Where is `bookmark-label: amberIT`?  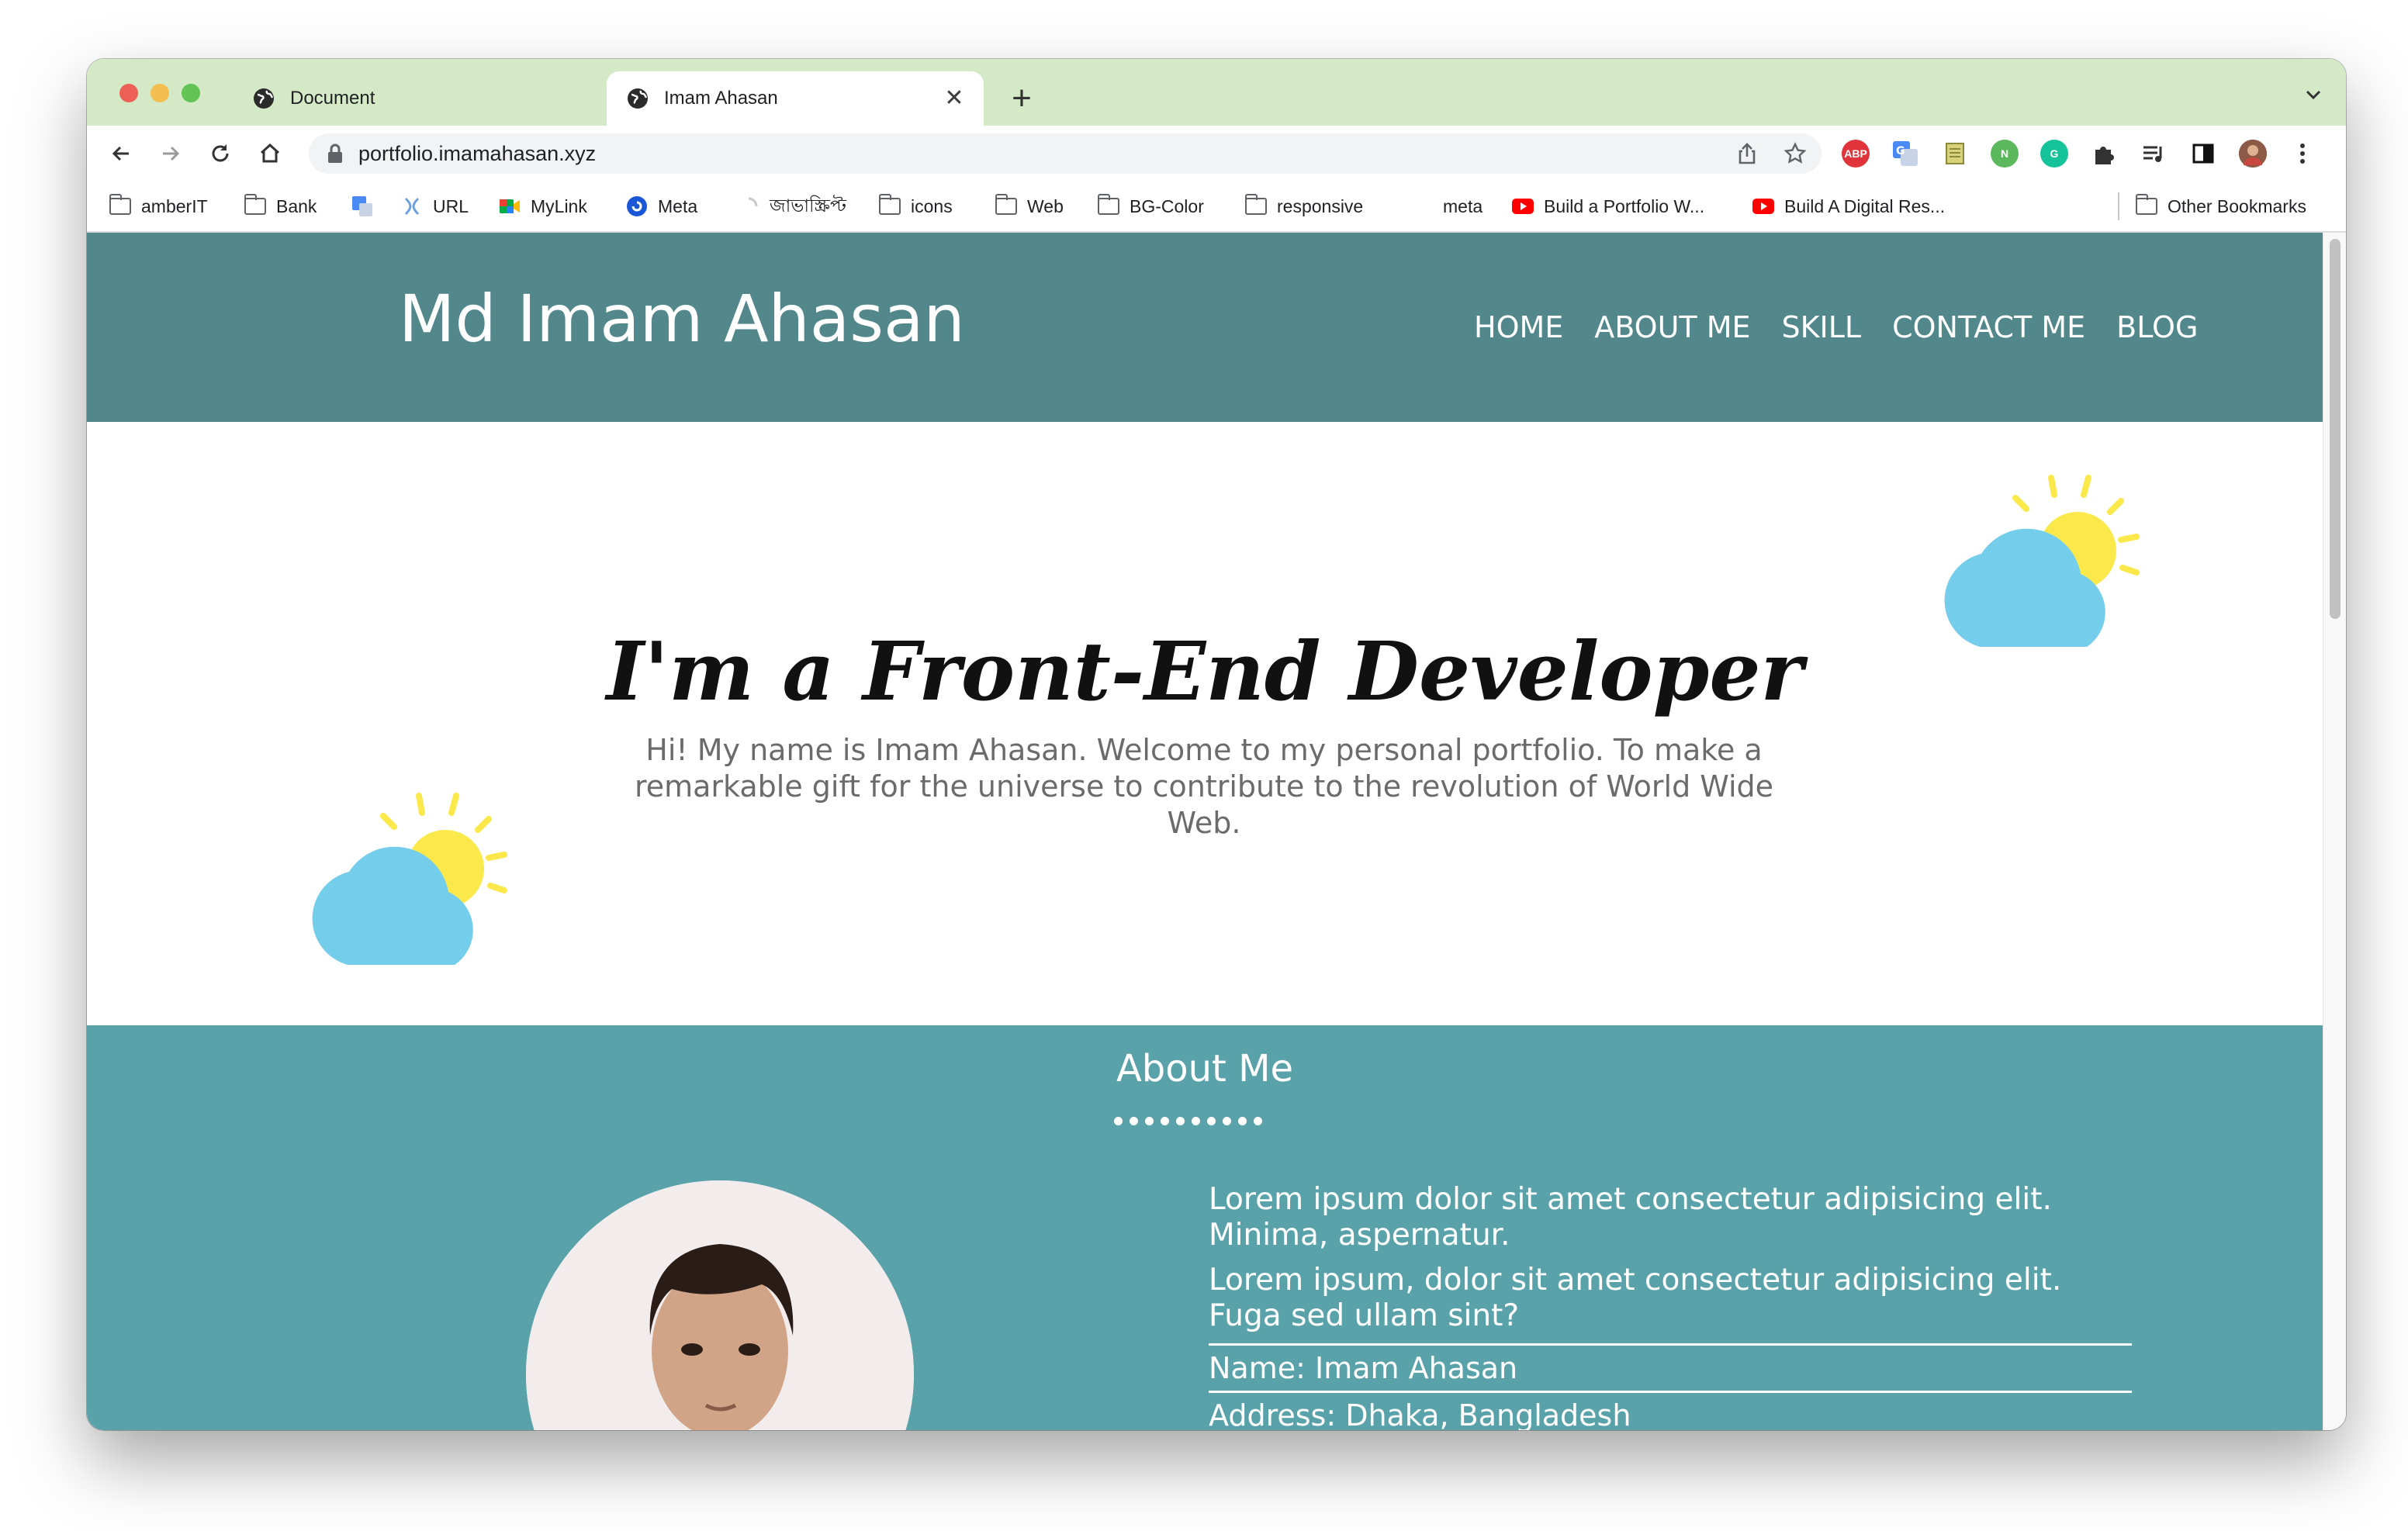 bookmark-label: amberIT is located at coordinates (175, 205).